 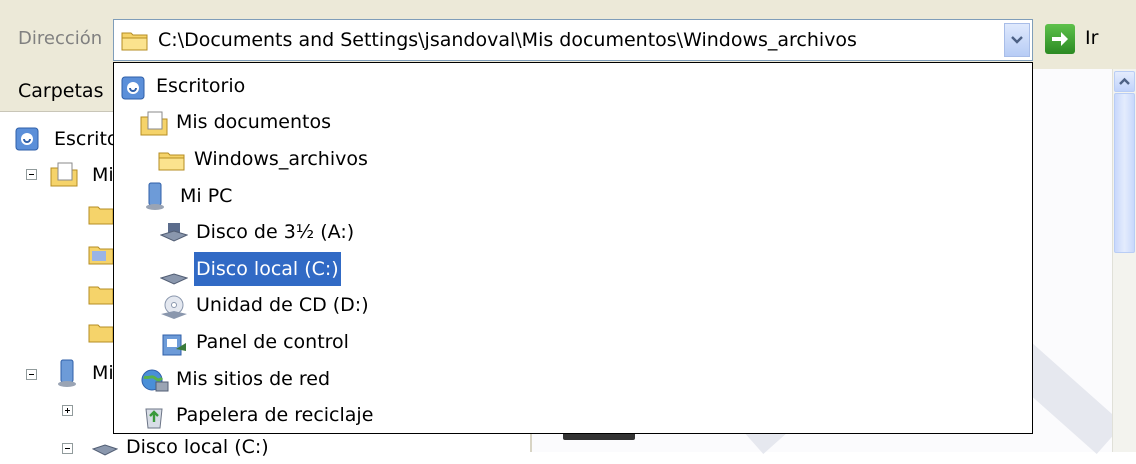 I want to click on dropdown-item-label: Disco local (C:), so click(x=267, y=269).